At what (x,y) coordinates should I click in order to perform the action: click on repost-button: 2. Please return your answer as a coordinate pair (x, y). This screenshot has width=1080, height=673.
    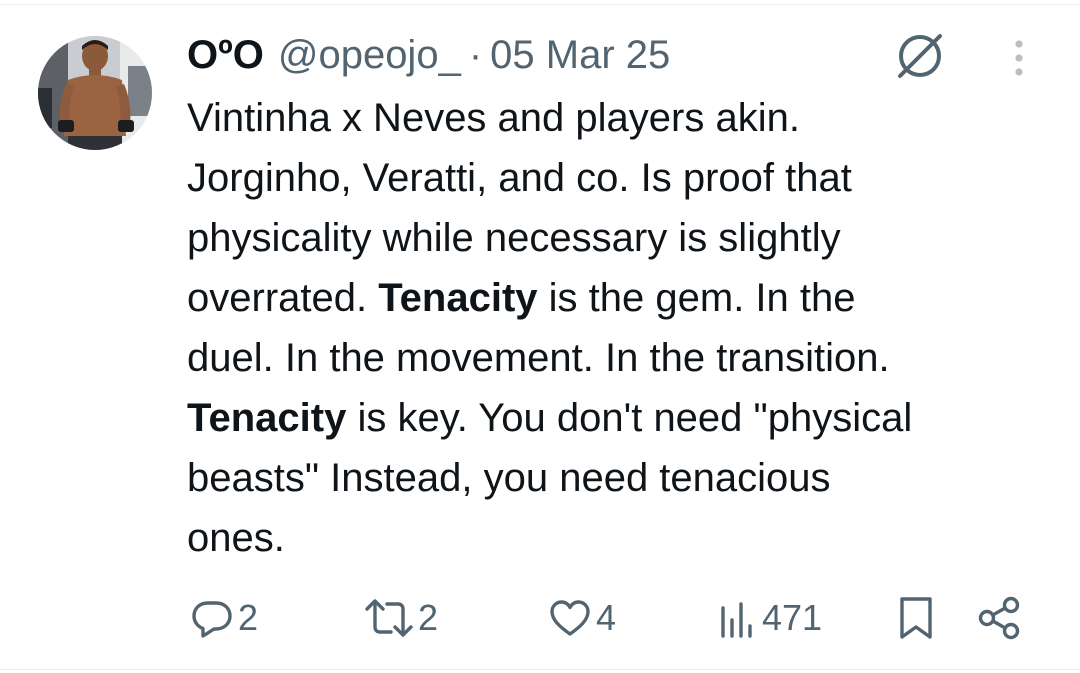
    Looking at the image, I should click on (401, 618).